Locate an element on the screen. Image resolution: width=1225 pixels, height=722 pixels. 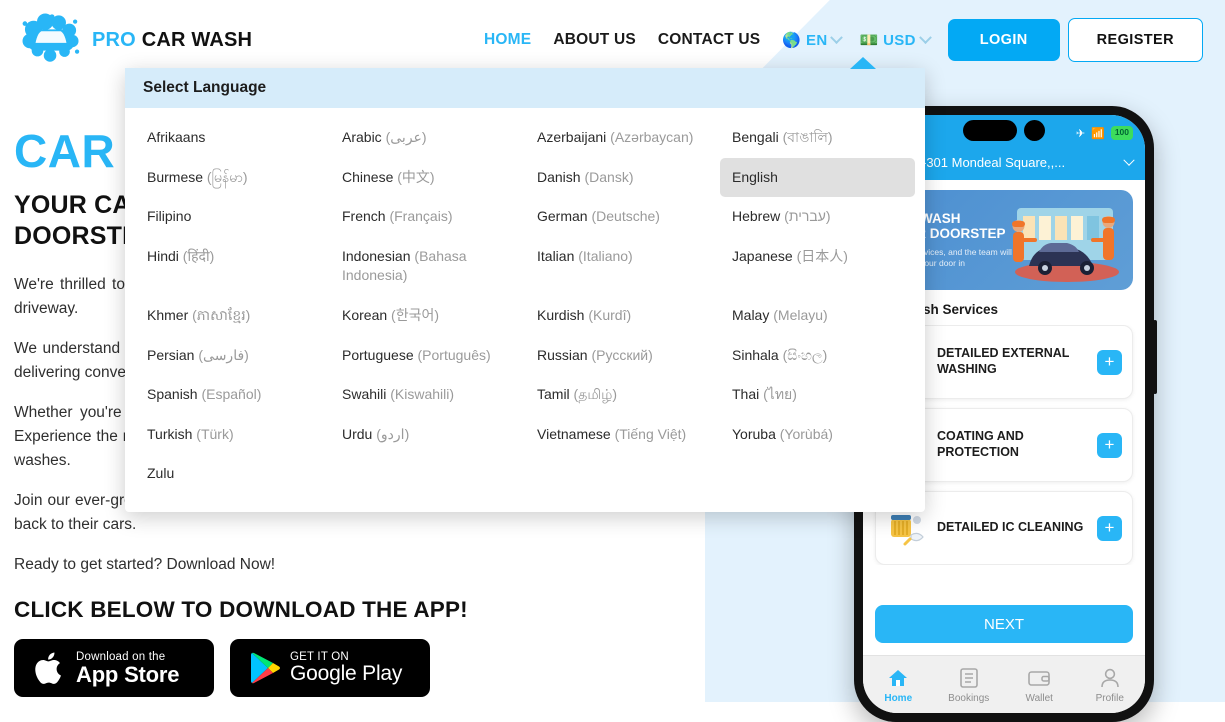
tab-bookings: Bookings is located at coordinates (969, 685).